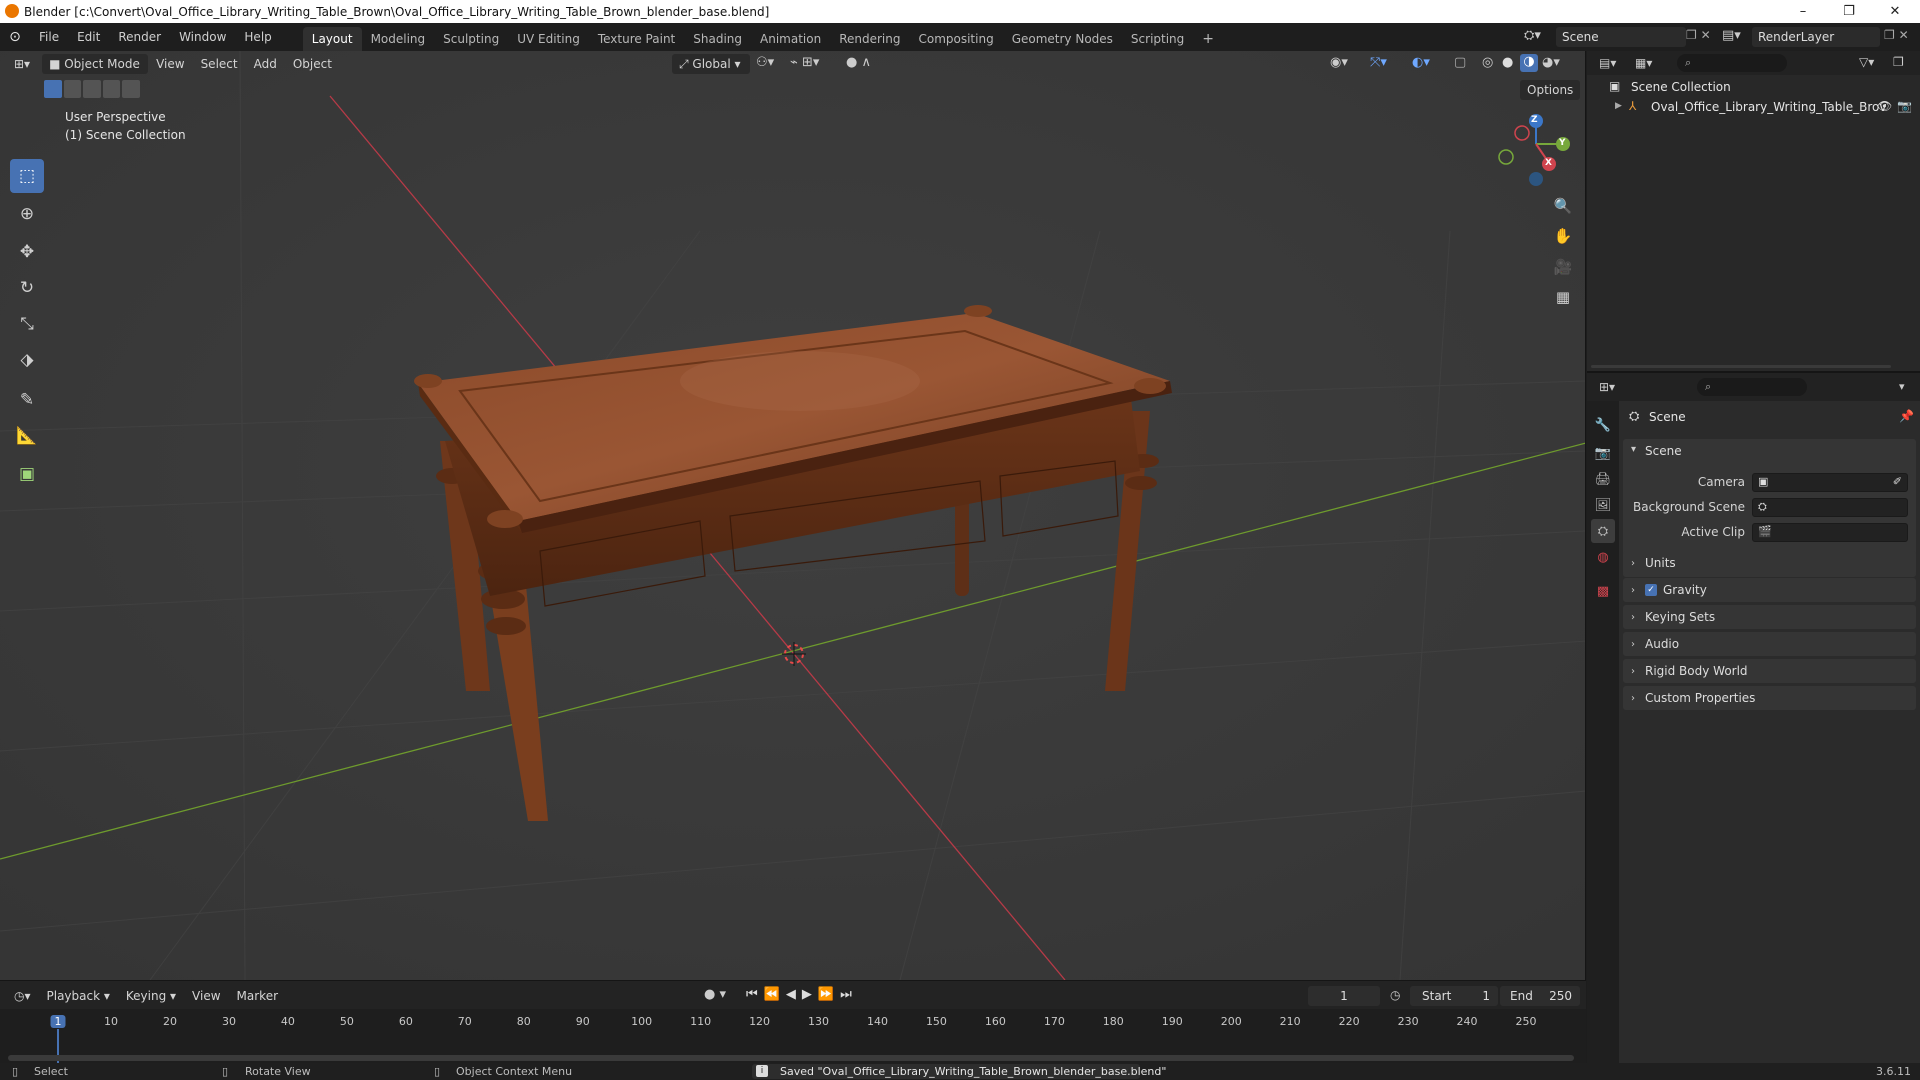  Describe the element at coordinates (1603, 479) in the screenshot. I see `output-tab-icon: 🖨` at that location.